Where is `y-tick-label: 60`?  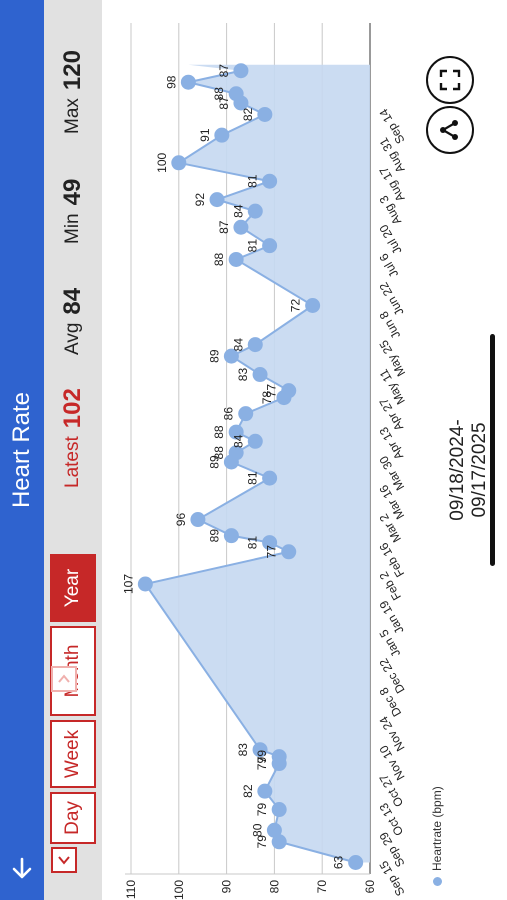 y-tick-label: 60 is located at coordinates (370, 887).